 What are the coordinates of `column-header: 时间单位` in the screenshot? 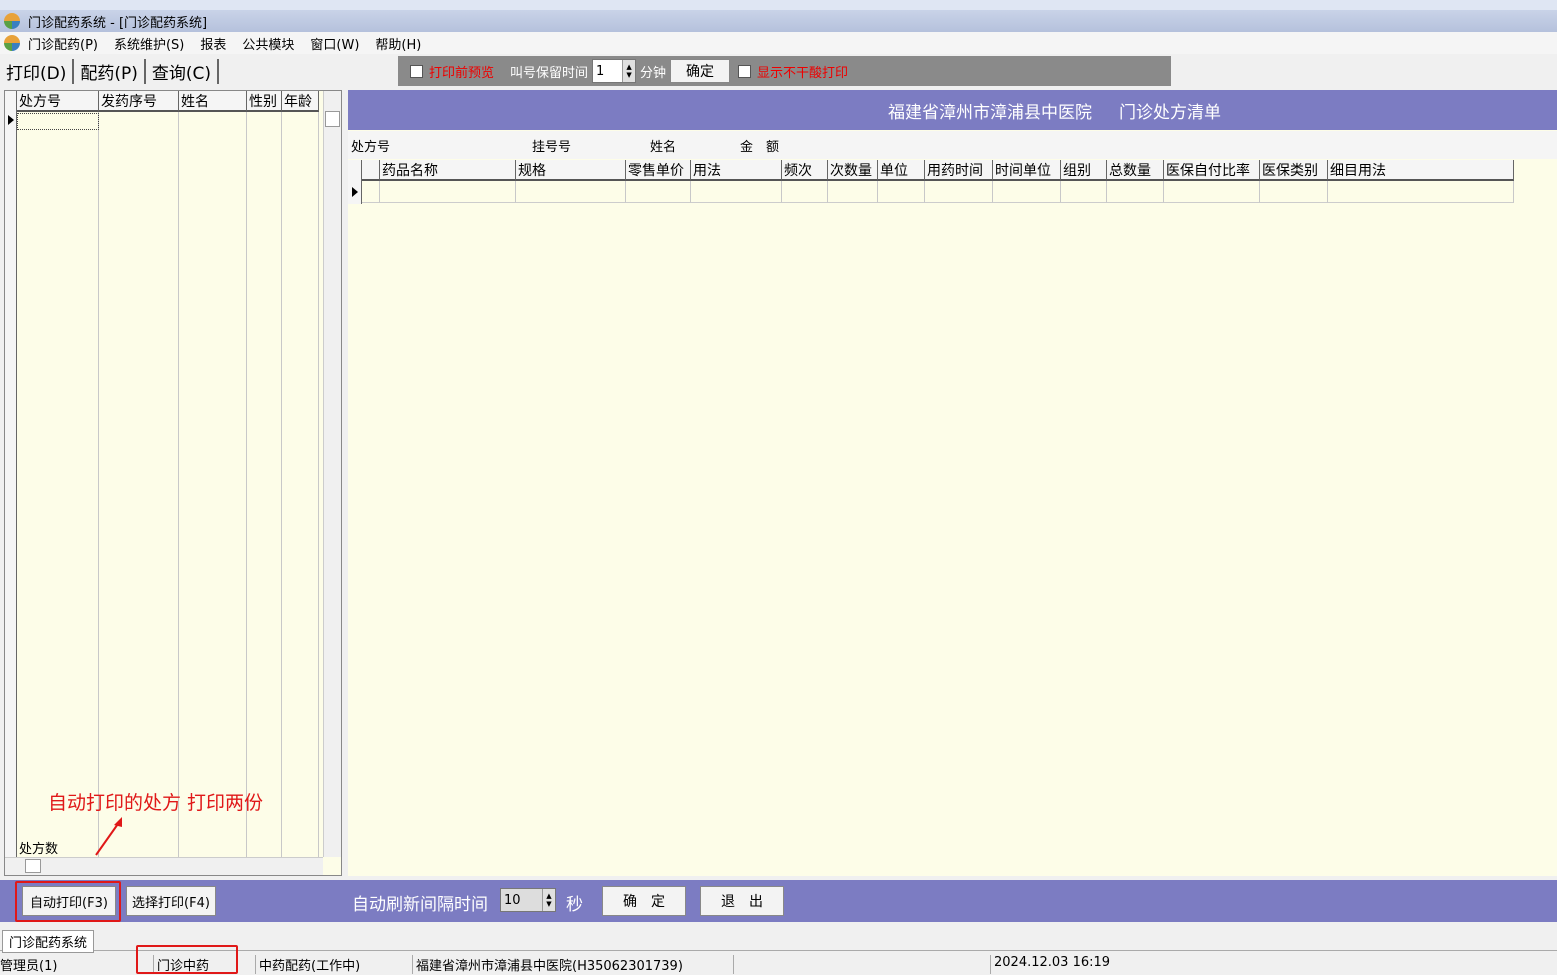 It's located at (1027, 170).